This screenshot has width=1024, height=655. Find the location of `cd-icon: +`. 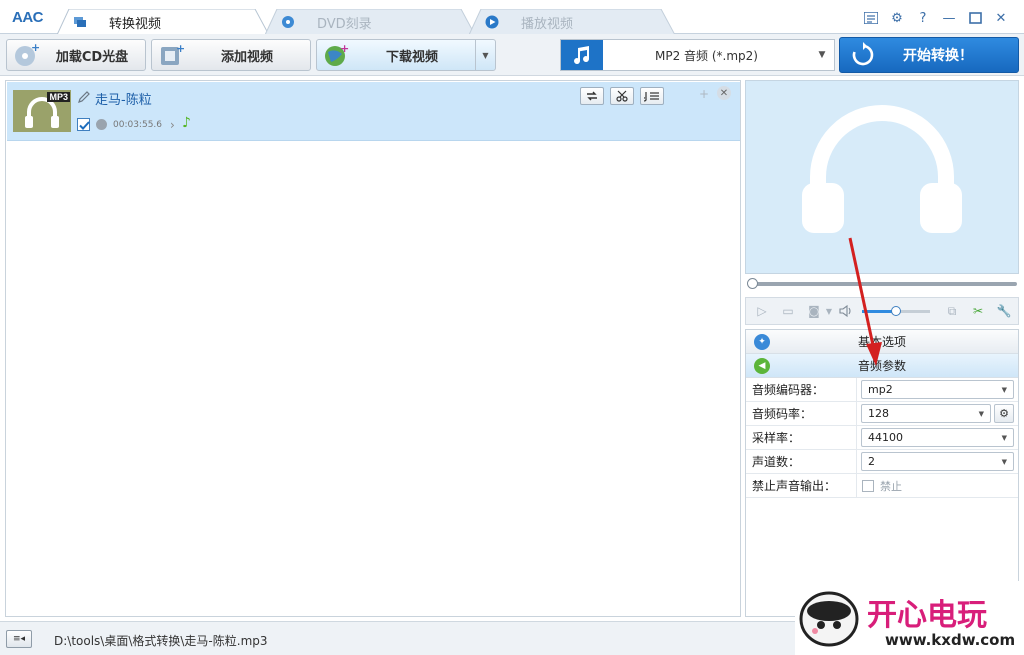

cd-icon: + is located at coordinates (27, 54).